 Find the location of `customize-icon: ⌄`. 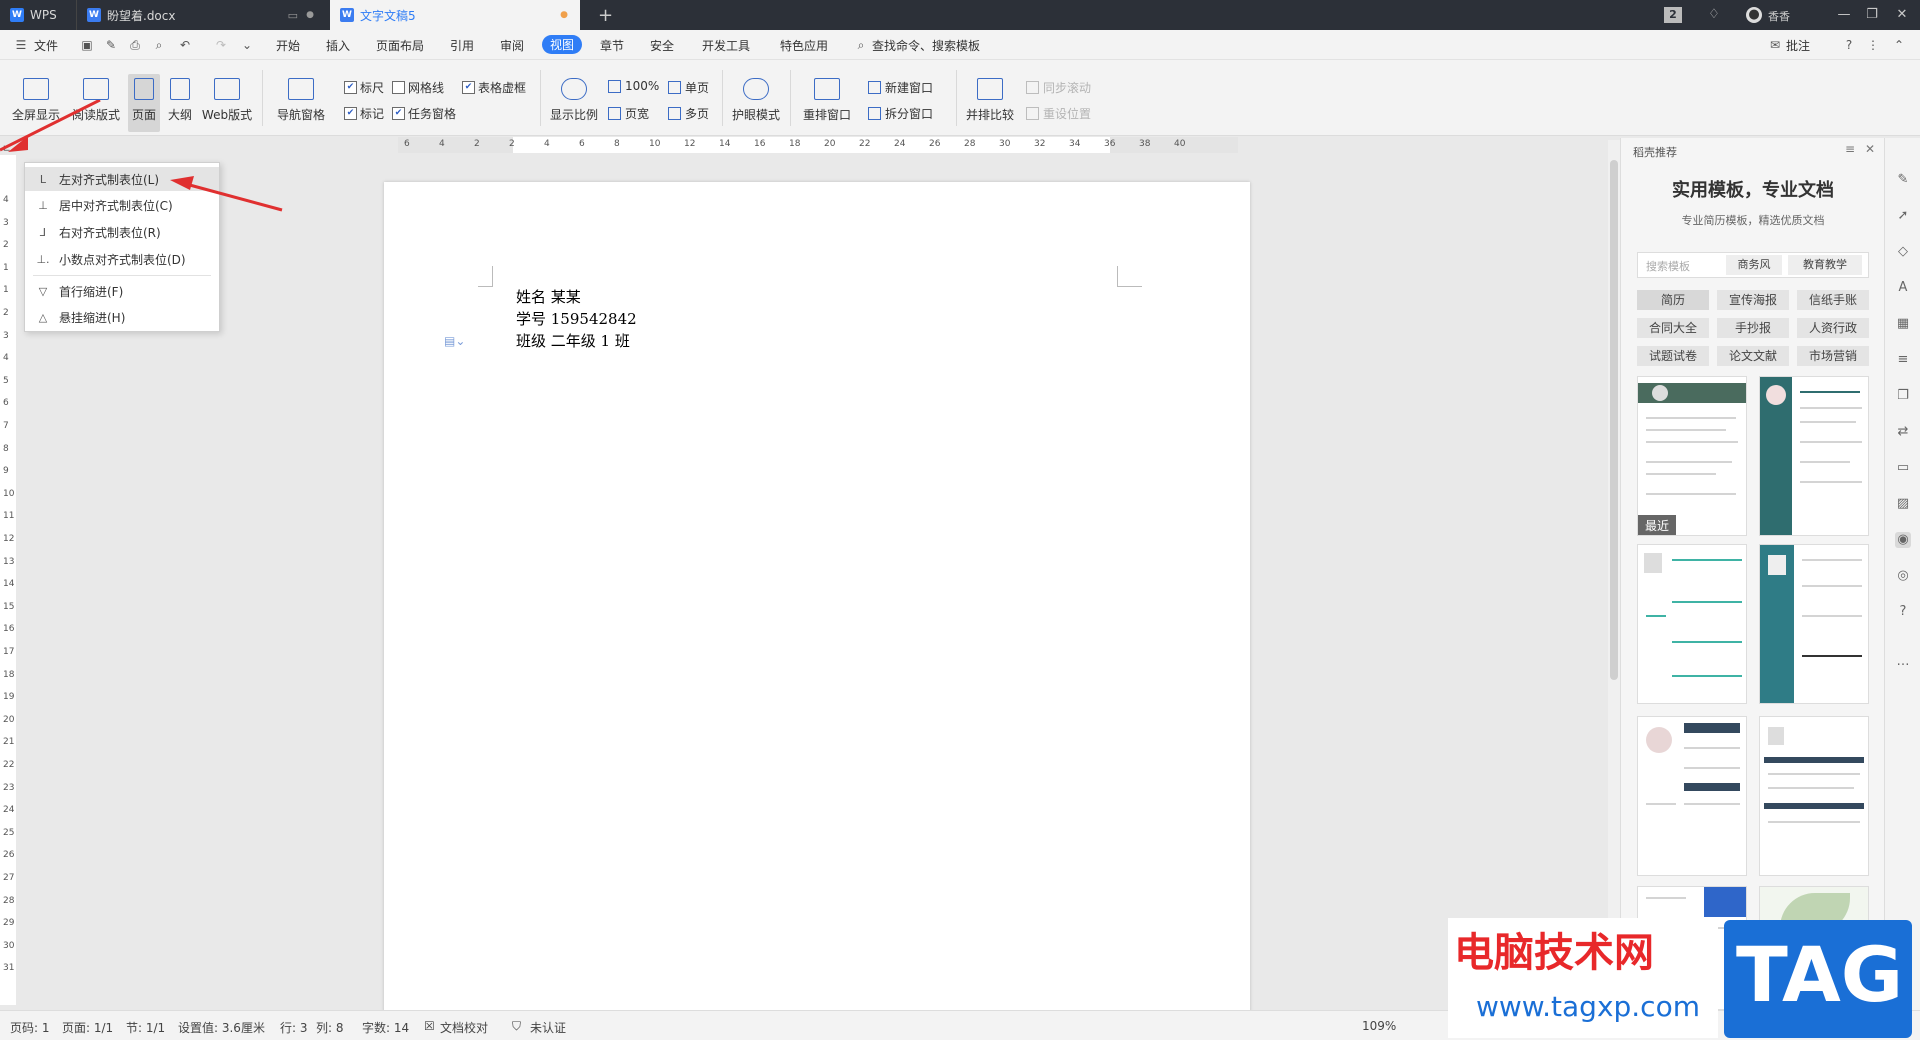

customize-icon: ⌄ is located at coordinates (247, 45).